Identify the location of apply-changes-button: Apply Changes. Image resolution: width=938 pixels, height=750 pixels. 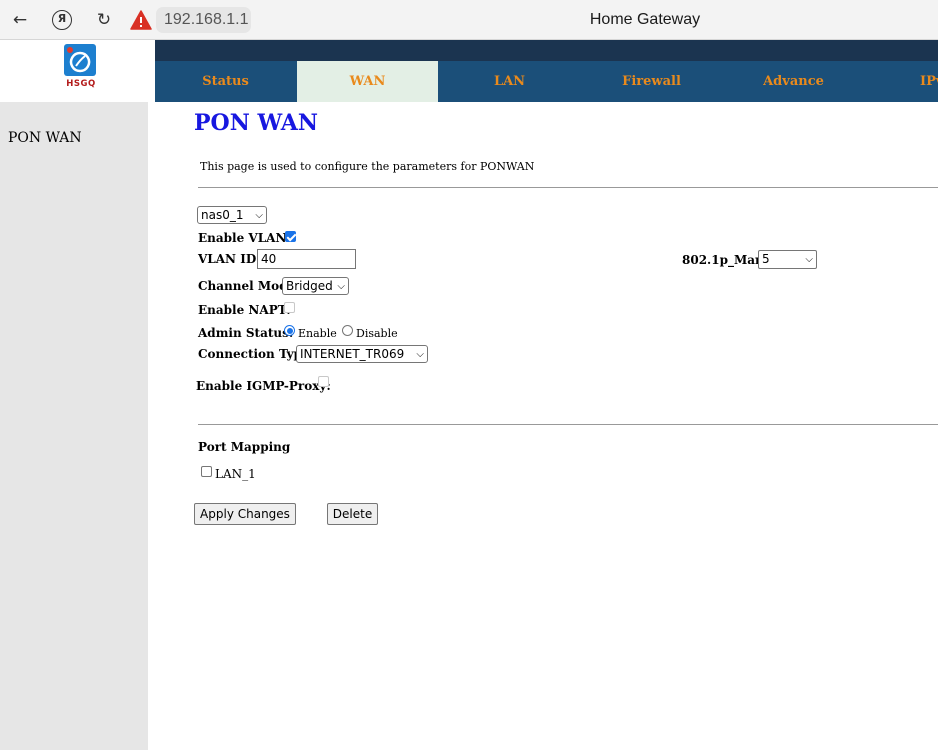
(245, 514).